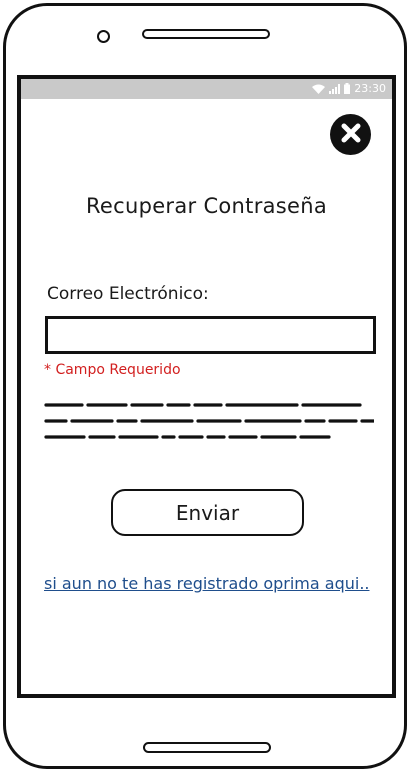 The image size is (414, 775). I want to click on signal-icon, so click(335, 88).